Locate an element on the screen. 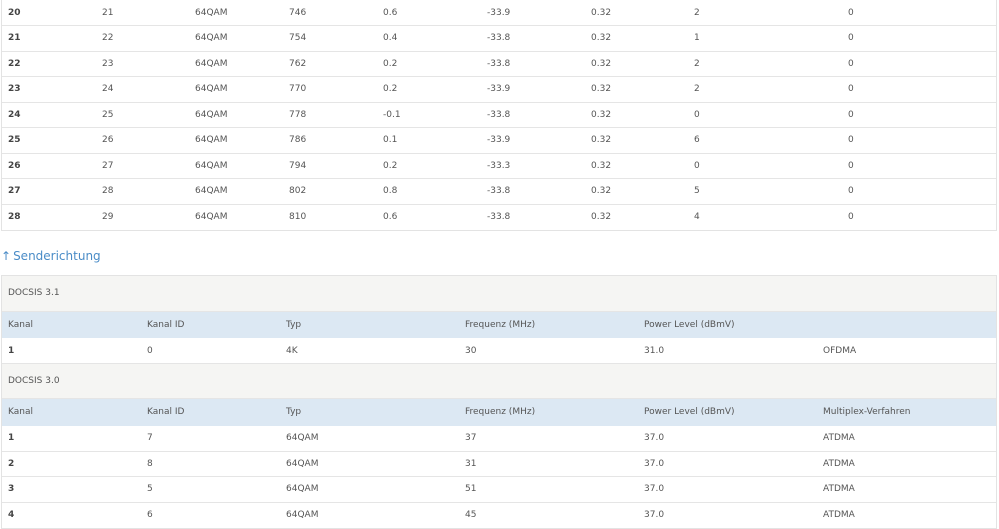 This screenshot has height=529, width=999. column-header-kanal-id: Kanal ID is located at coordinates (166, 412).